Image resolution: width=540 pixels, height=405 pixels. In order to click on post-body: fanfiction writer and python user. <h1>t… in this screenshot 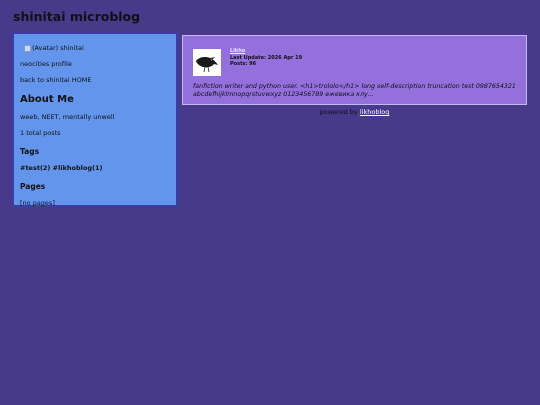, I will do `click(355, 91)`.